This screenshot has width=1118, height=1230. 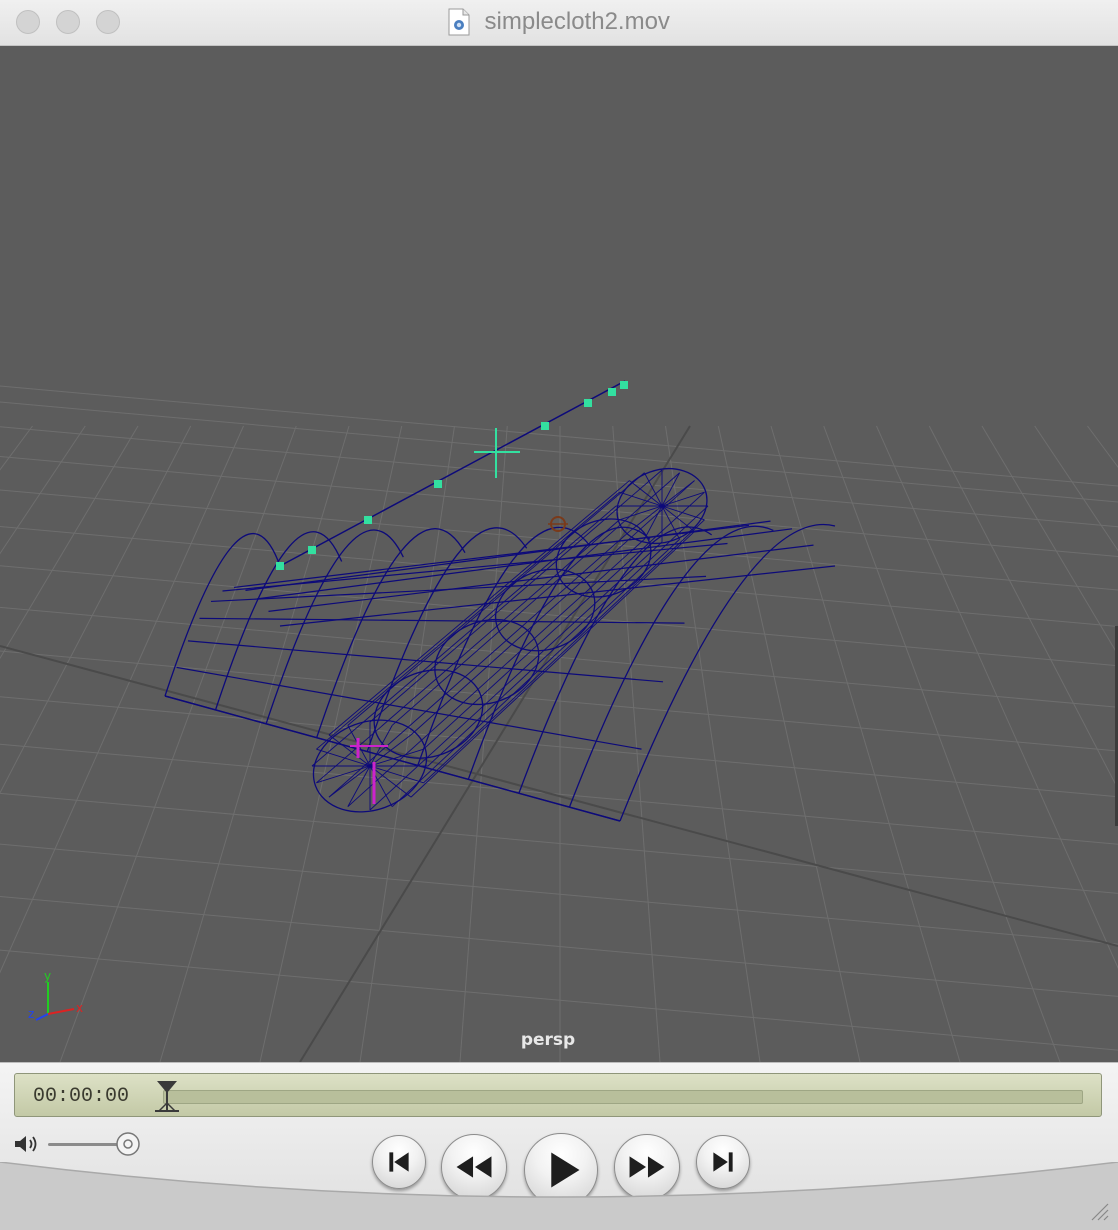 I want to click on axis-gizmo: y x z, so click(x=55, y=995).